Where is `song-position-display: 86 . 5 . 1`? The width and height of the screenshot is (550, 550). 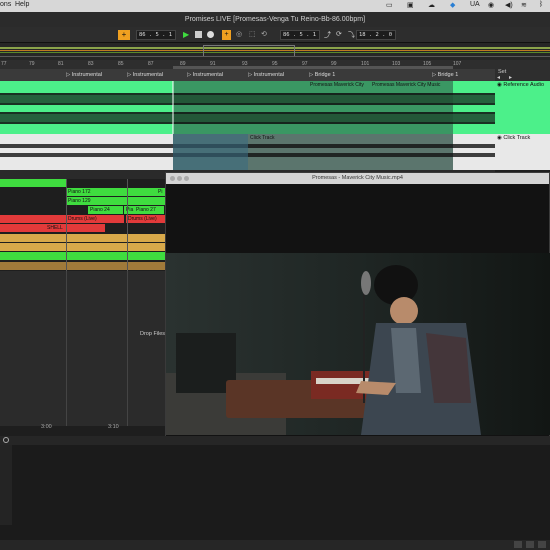 song-position-display: 86 . 5 . 1 is located at coordinates (156, 35).